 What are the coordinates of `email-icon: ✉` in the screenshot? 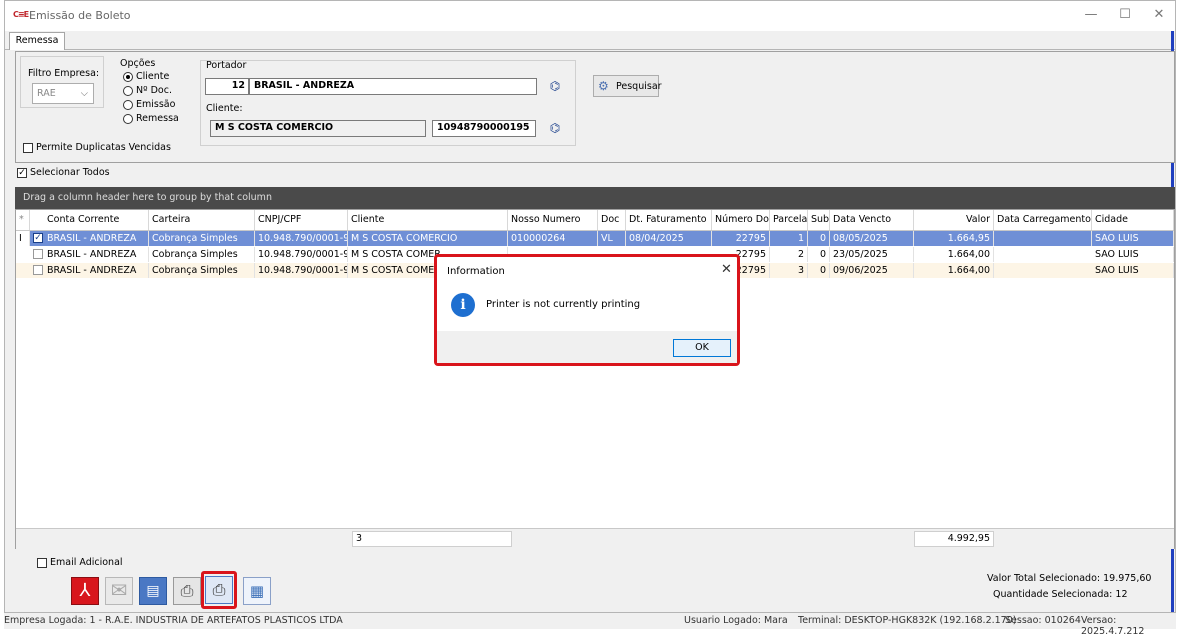 It's located at (119, 591).